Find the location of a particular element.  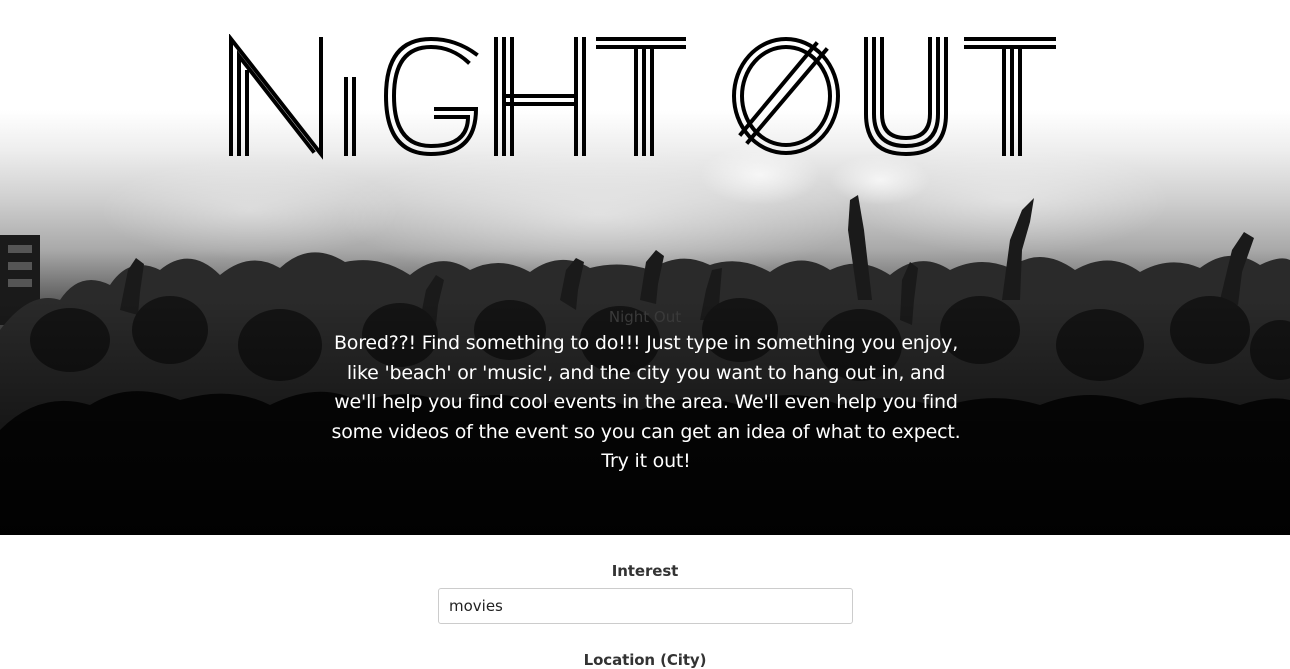

location-label: Location (City) is located at coordinates (645, 660).